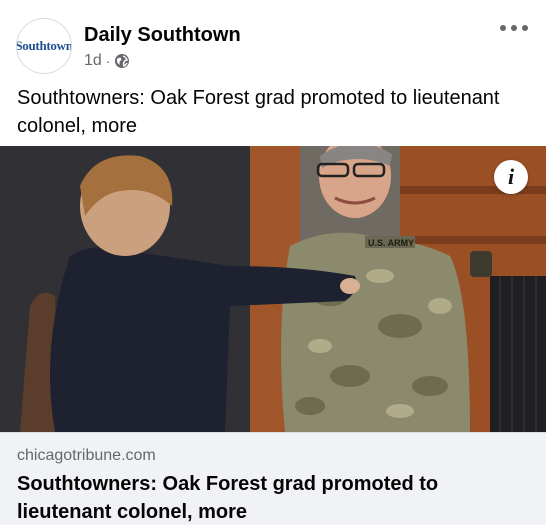 Image resolution: width=546 pixels, height=525 pixels. What do you see at coordinates (86, 455) in the screenshot?
I see `link-domain: chicagotribune.com` at bounding box center [86, 455].